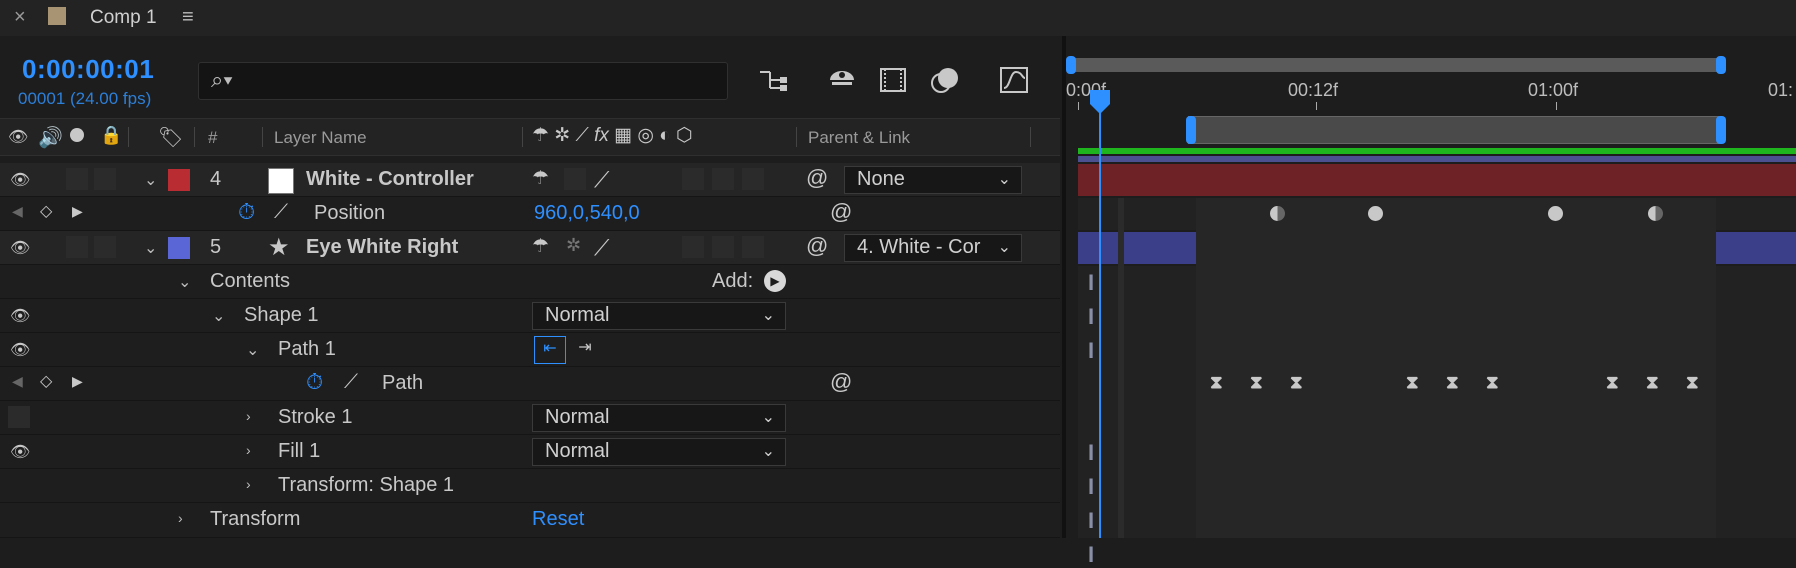 The image size is (1796, 568). I want to click on playhead-line, so click(1100, 317).